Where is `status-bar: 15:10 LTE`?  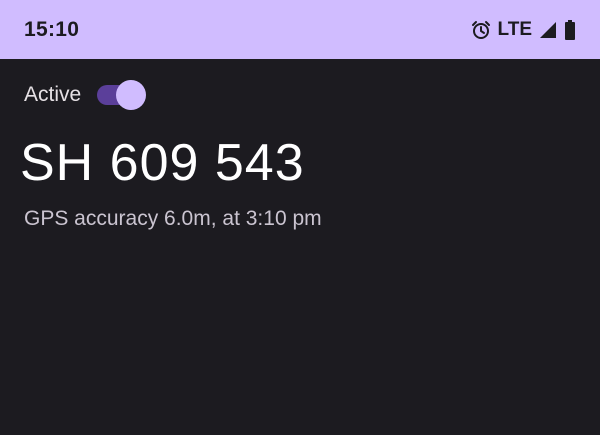 status-bar: 15:10 LTE is located at coordinates (300, 29).